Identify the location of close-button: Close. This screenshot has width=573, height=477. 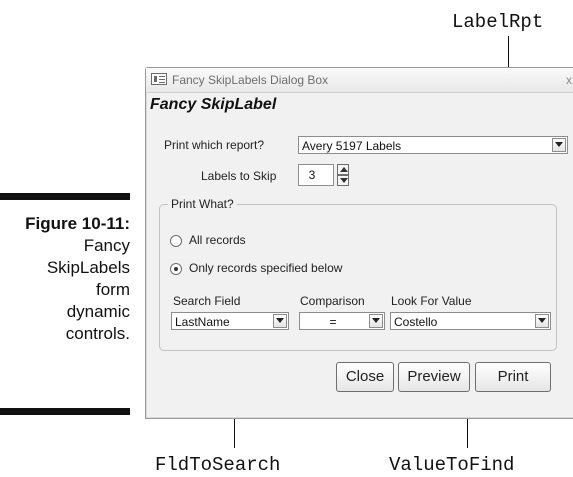
(365, 377).